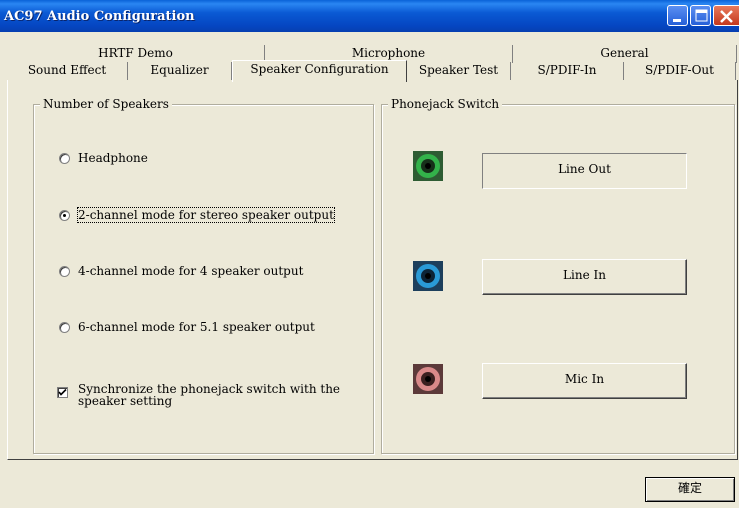  I want to click on radio-headphone: Headphone, so click(103, 158).